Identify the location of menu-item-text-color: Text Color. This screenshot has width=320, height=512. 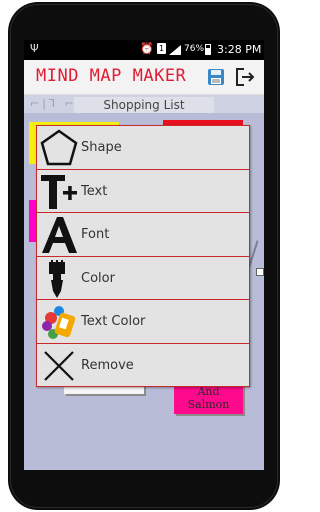
(143, 322).